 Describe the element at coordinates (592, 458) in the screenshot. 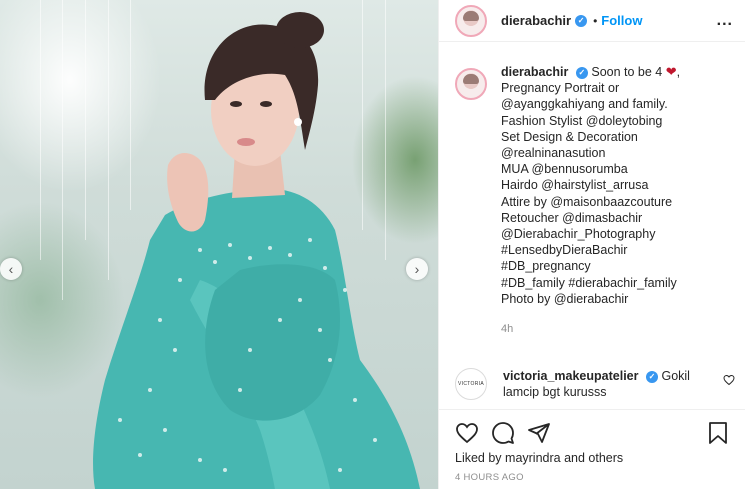

I see `likes-summary: Liked by mayrindra and others` at that location.